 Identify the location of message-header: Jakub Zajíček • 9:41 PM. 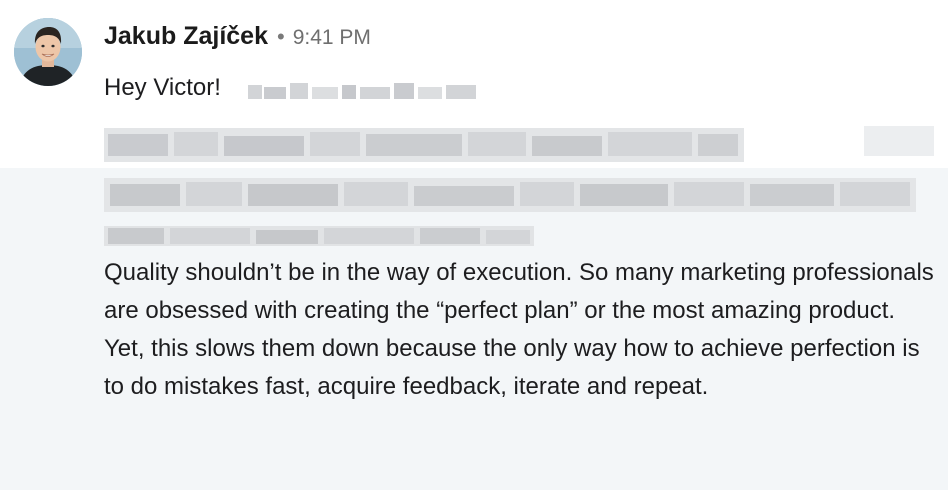
(237, 40).